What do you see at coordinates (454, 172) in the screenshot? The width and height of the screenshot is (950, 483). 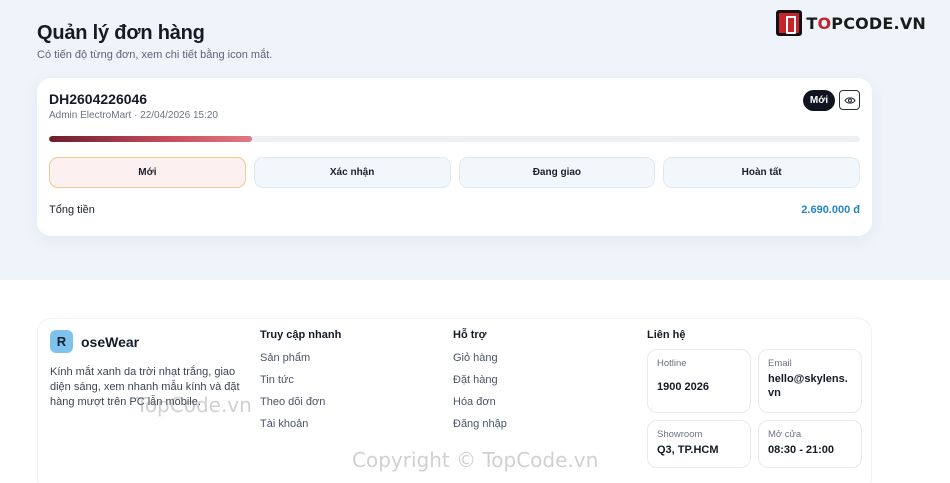 I see `order-steps: Mới Xác nhận Đang giao Hoàn tất` at bounding box center [454, 172].